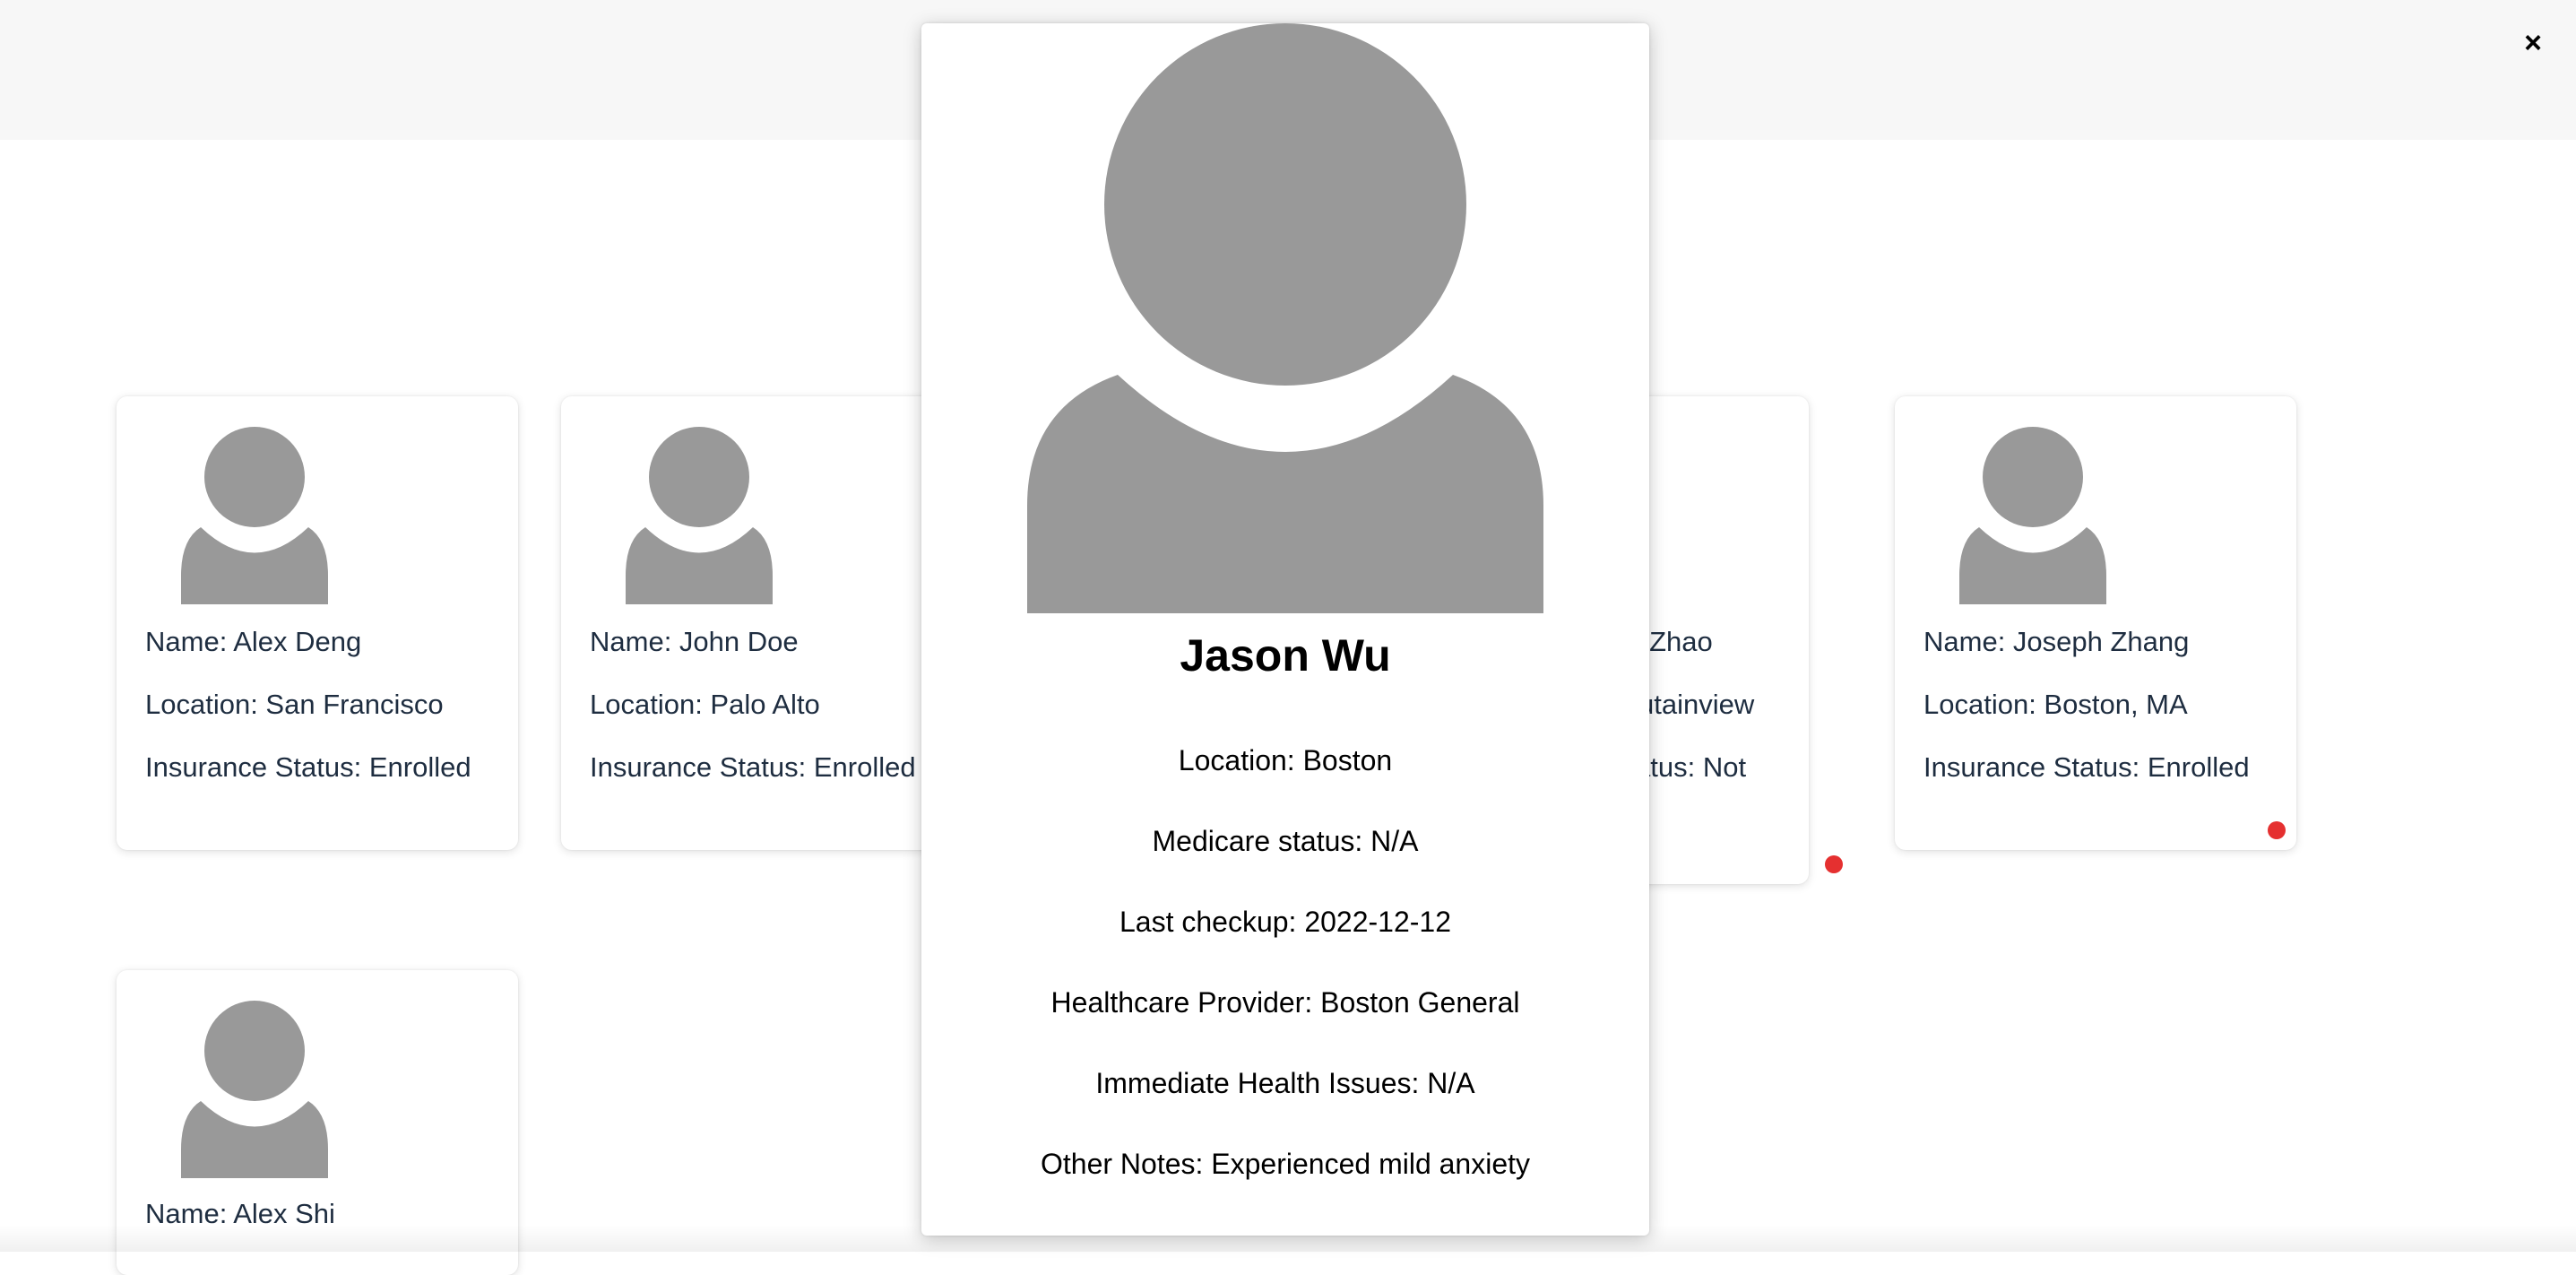 The width and height of the screenshot is (2576, 1275). What do you see at coordinates (1690, 767) in the screenshot?
I see `patient-insurance-status: atus: Not` at bounding box center [1690, 767].